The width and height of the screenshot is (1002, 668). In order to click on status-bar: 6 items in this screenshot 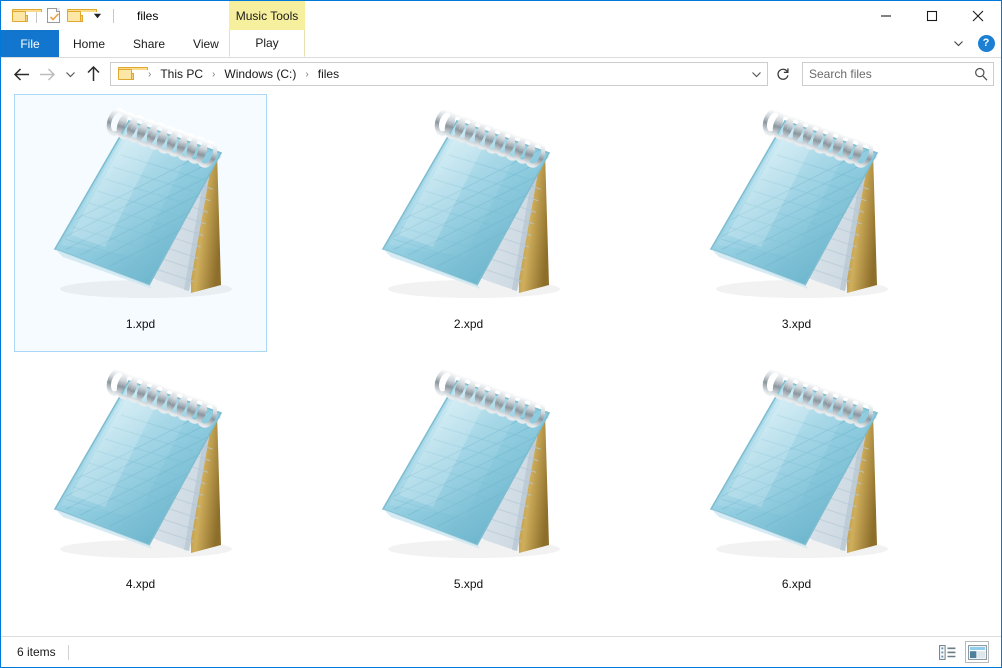, I will do `click(501, 651)`.